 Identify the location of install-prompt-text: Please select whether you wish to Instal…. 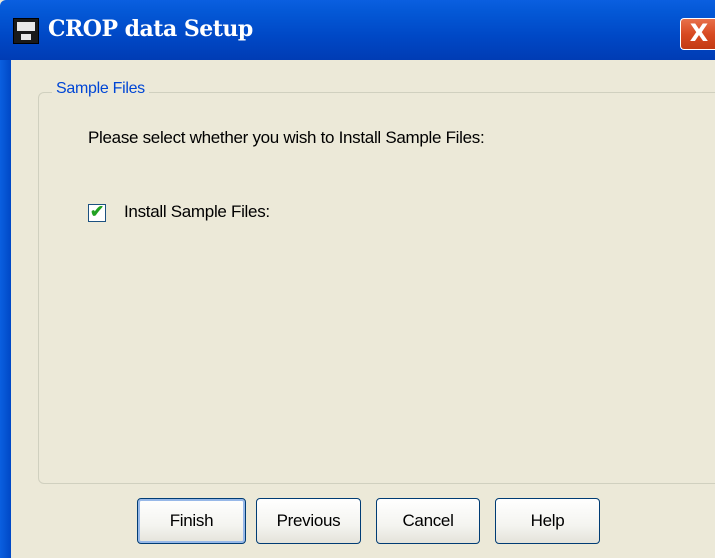
(286, 137).